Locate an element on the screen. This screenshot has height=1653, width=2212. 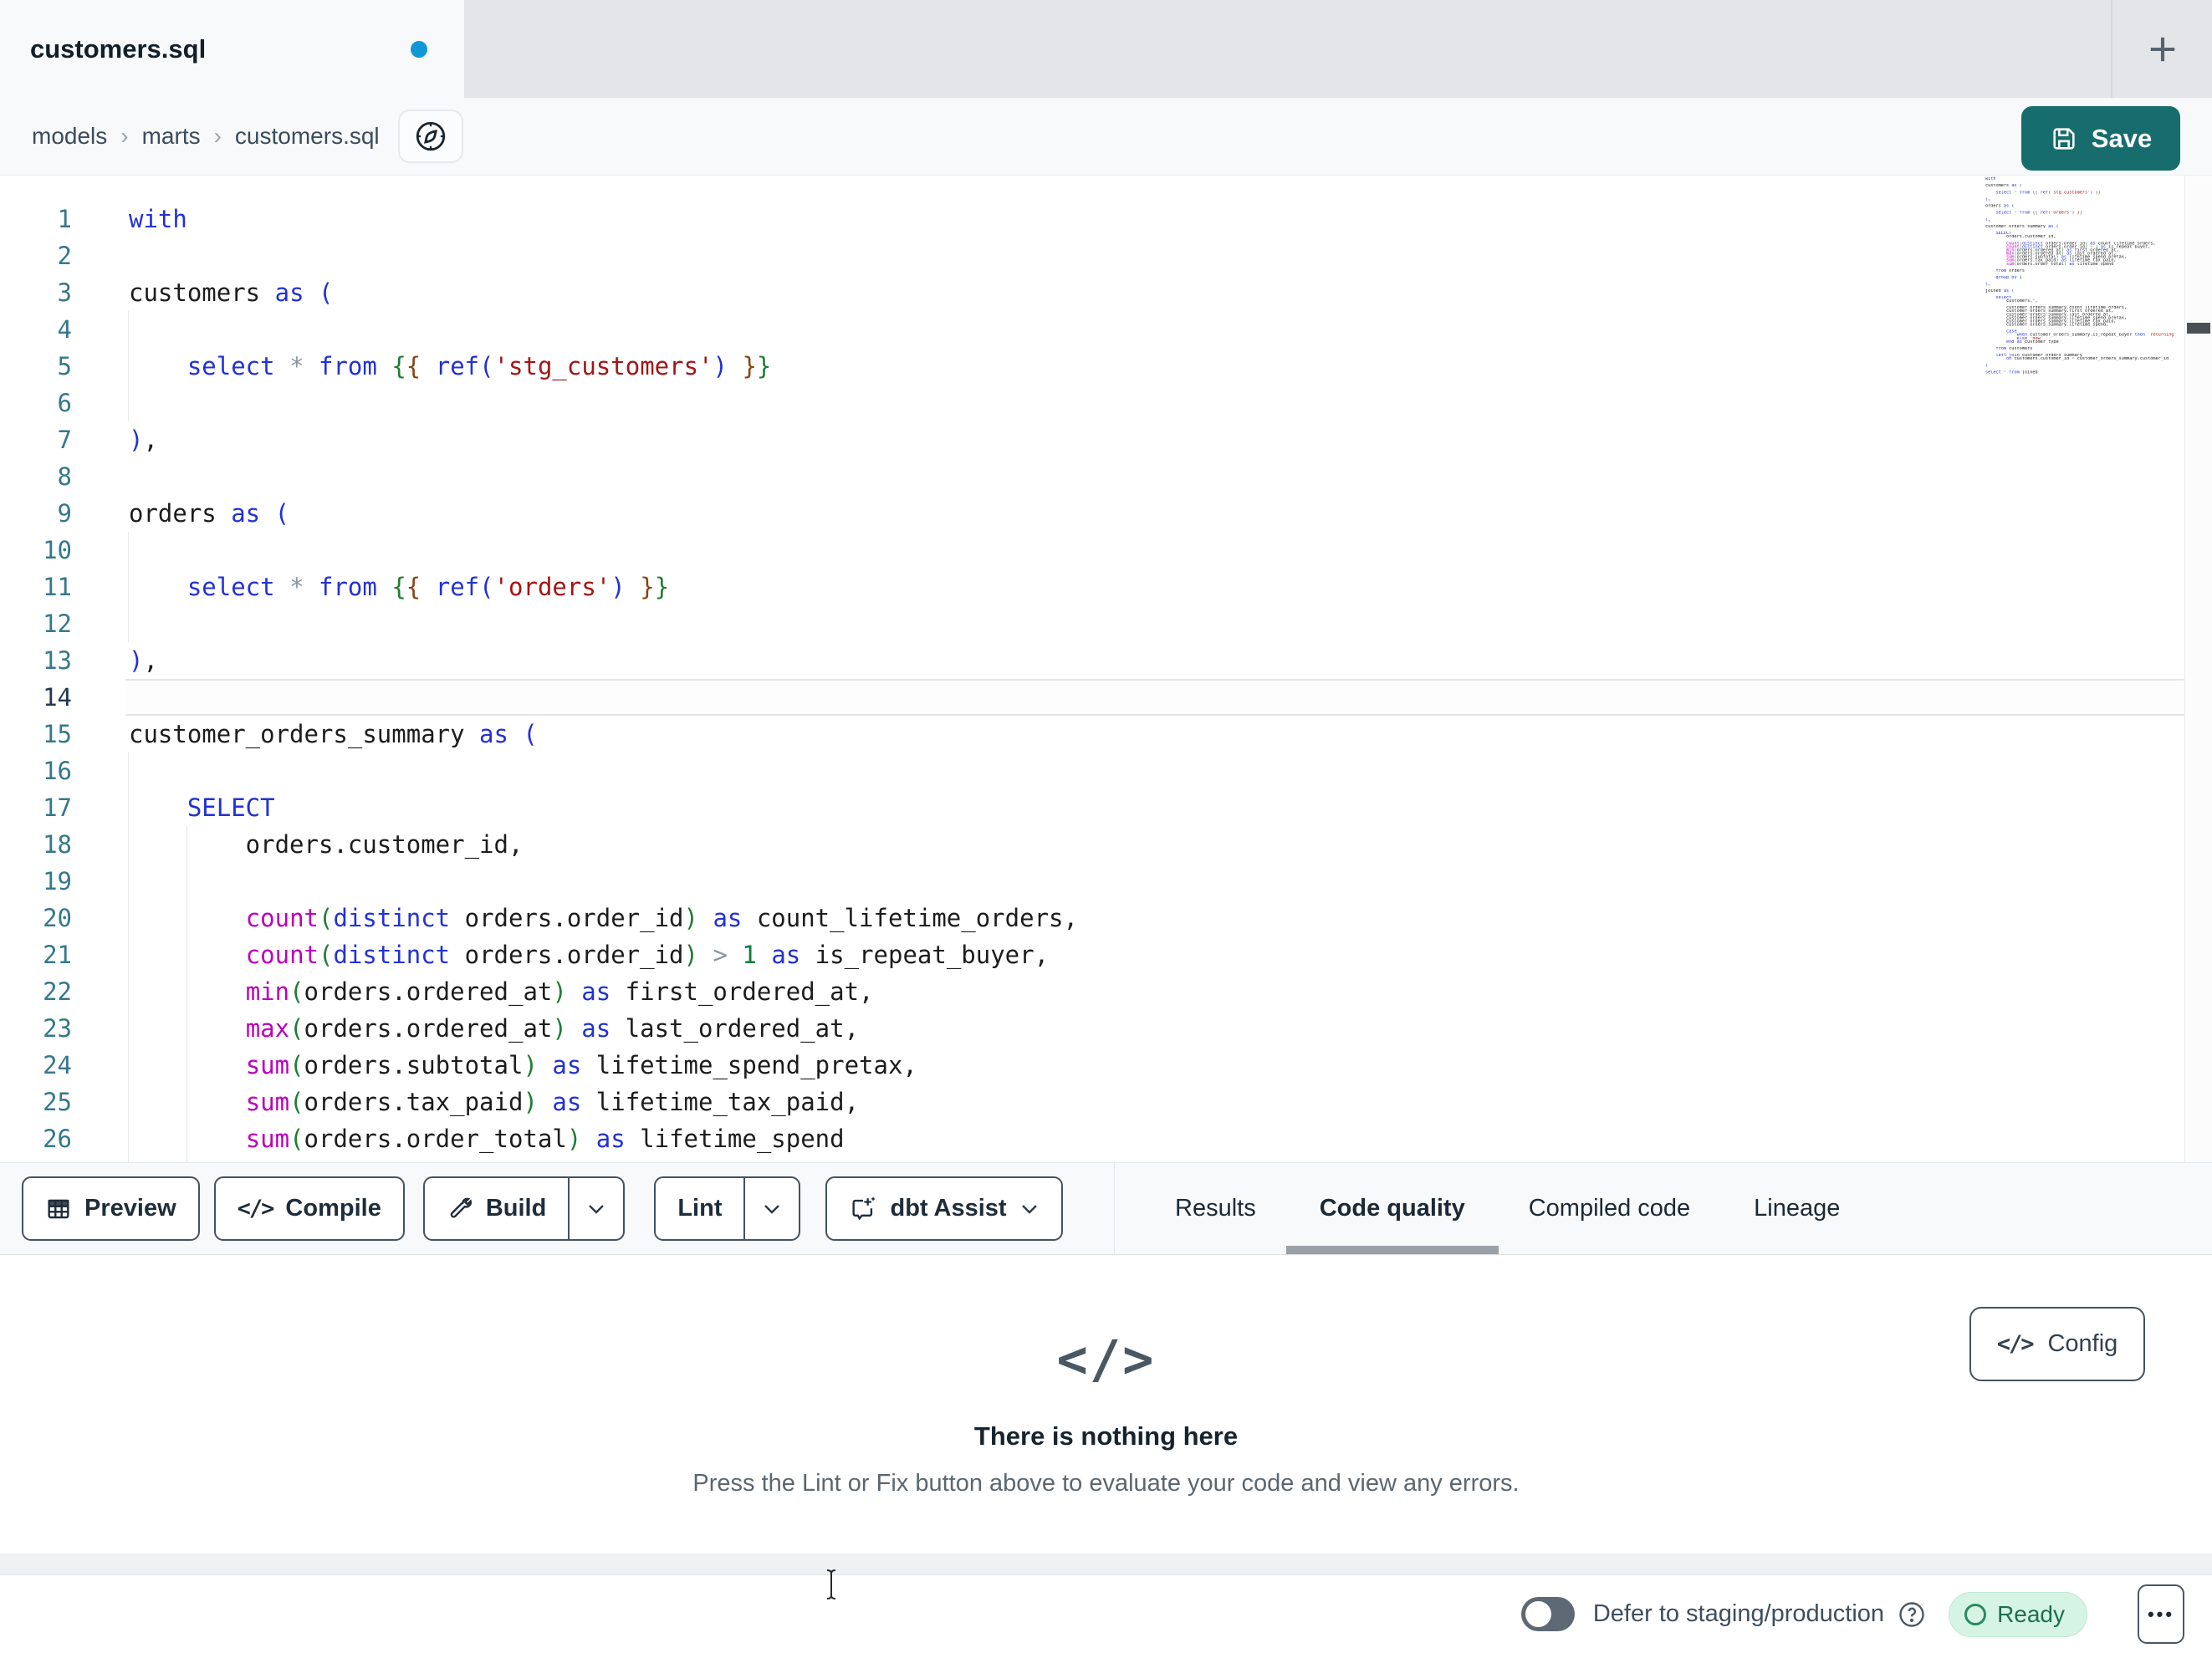
editor-scrollbar-thumb is located at coordinates (2198, 328).